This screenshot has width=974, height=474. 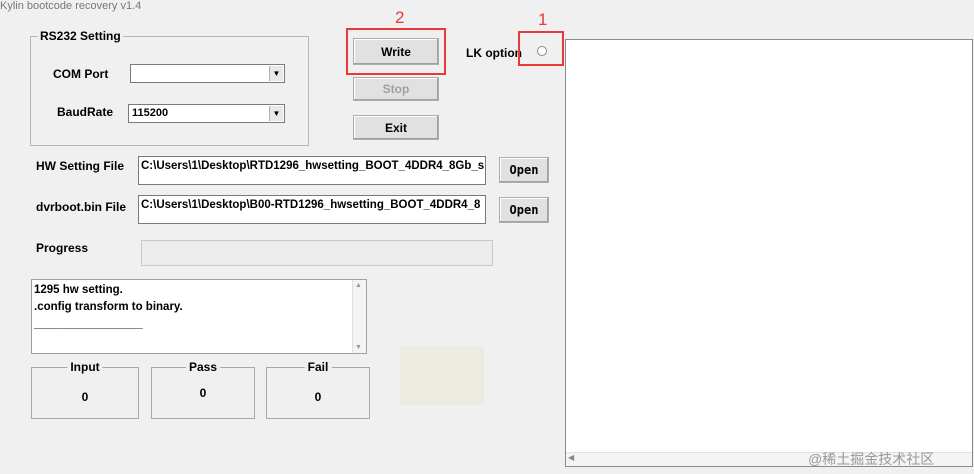 What do you see at coordinates (317, 253) in the screenshot?
I see `progress-bar` at bounding box center [317, 253].